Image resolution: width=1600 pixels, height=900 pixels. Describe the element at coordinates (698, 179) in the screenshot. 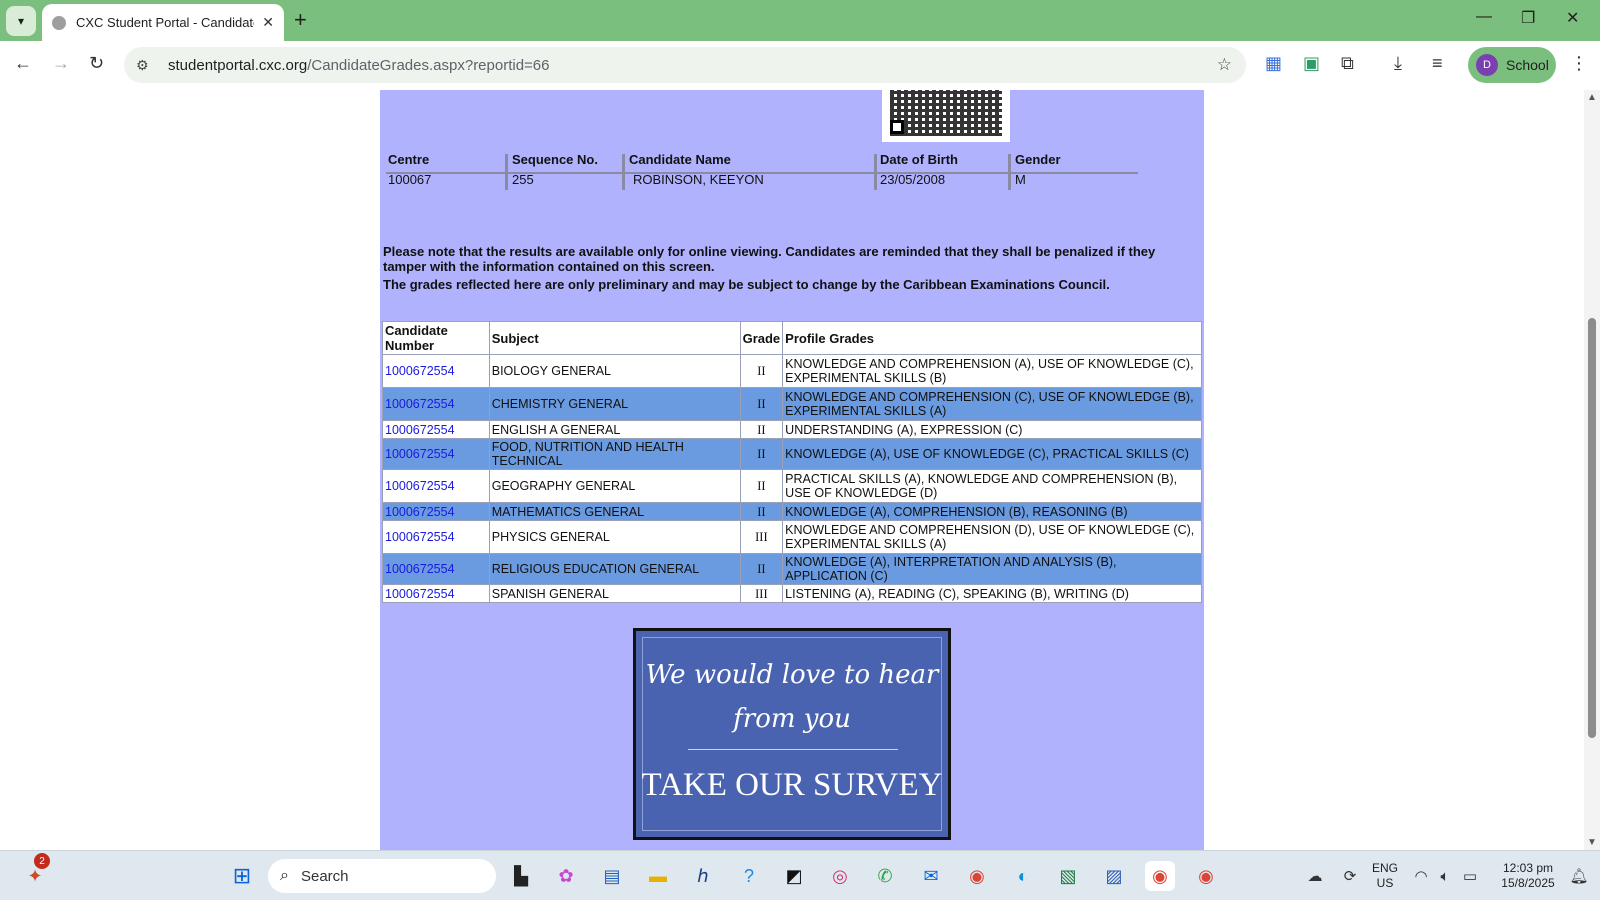

I see `candidate-name-value: ROBINSON, KEEYON` at that location.